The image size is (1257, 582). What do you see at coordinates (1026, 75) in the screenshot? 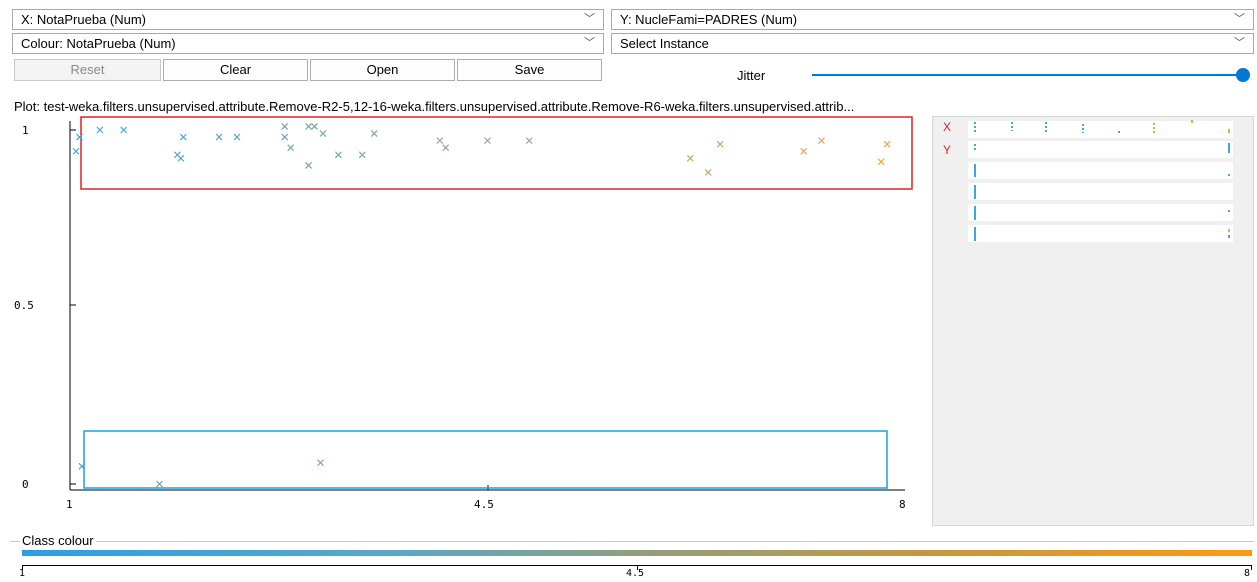
I see `jitter-slider-track` at bounding box center [1026, 75].